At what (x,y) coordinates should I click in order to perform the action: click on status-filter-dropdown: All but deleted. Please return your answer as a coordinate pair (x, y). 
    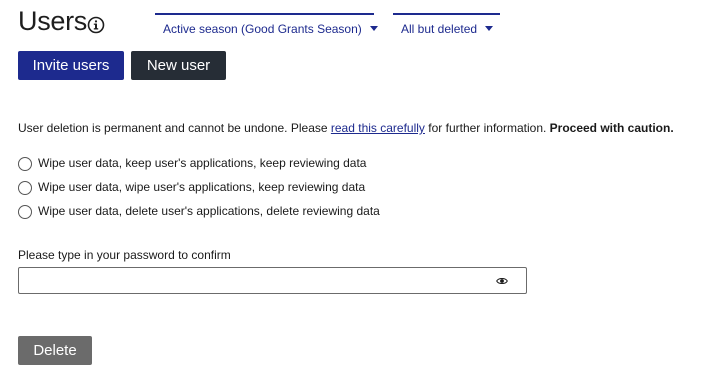
    Looking at the image, I should click on (446, 28).